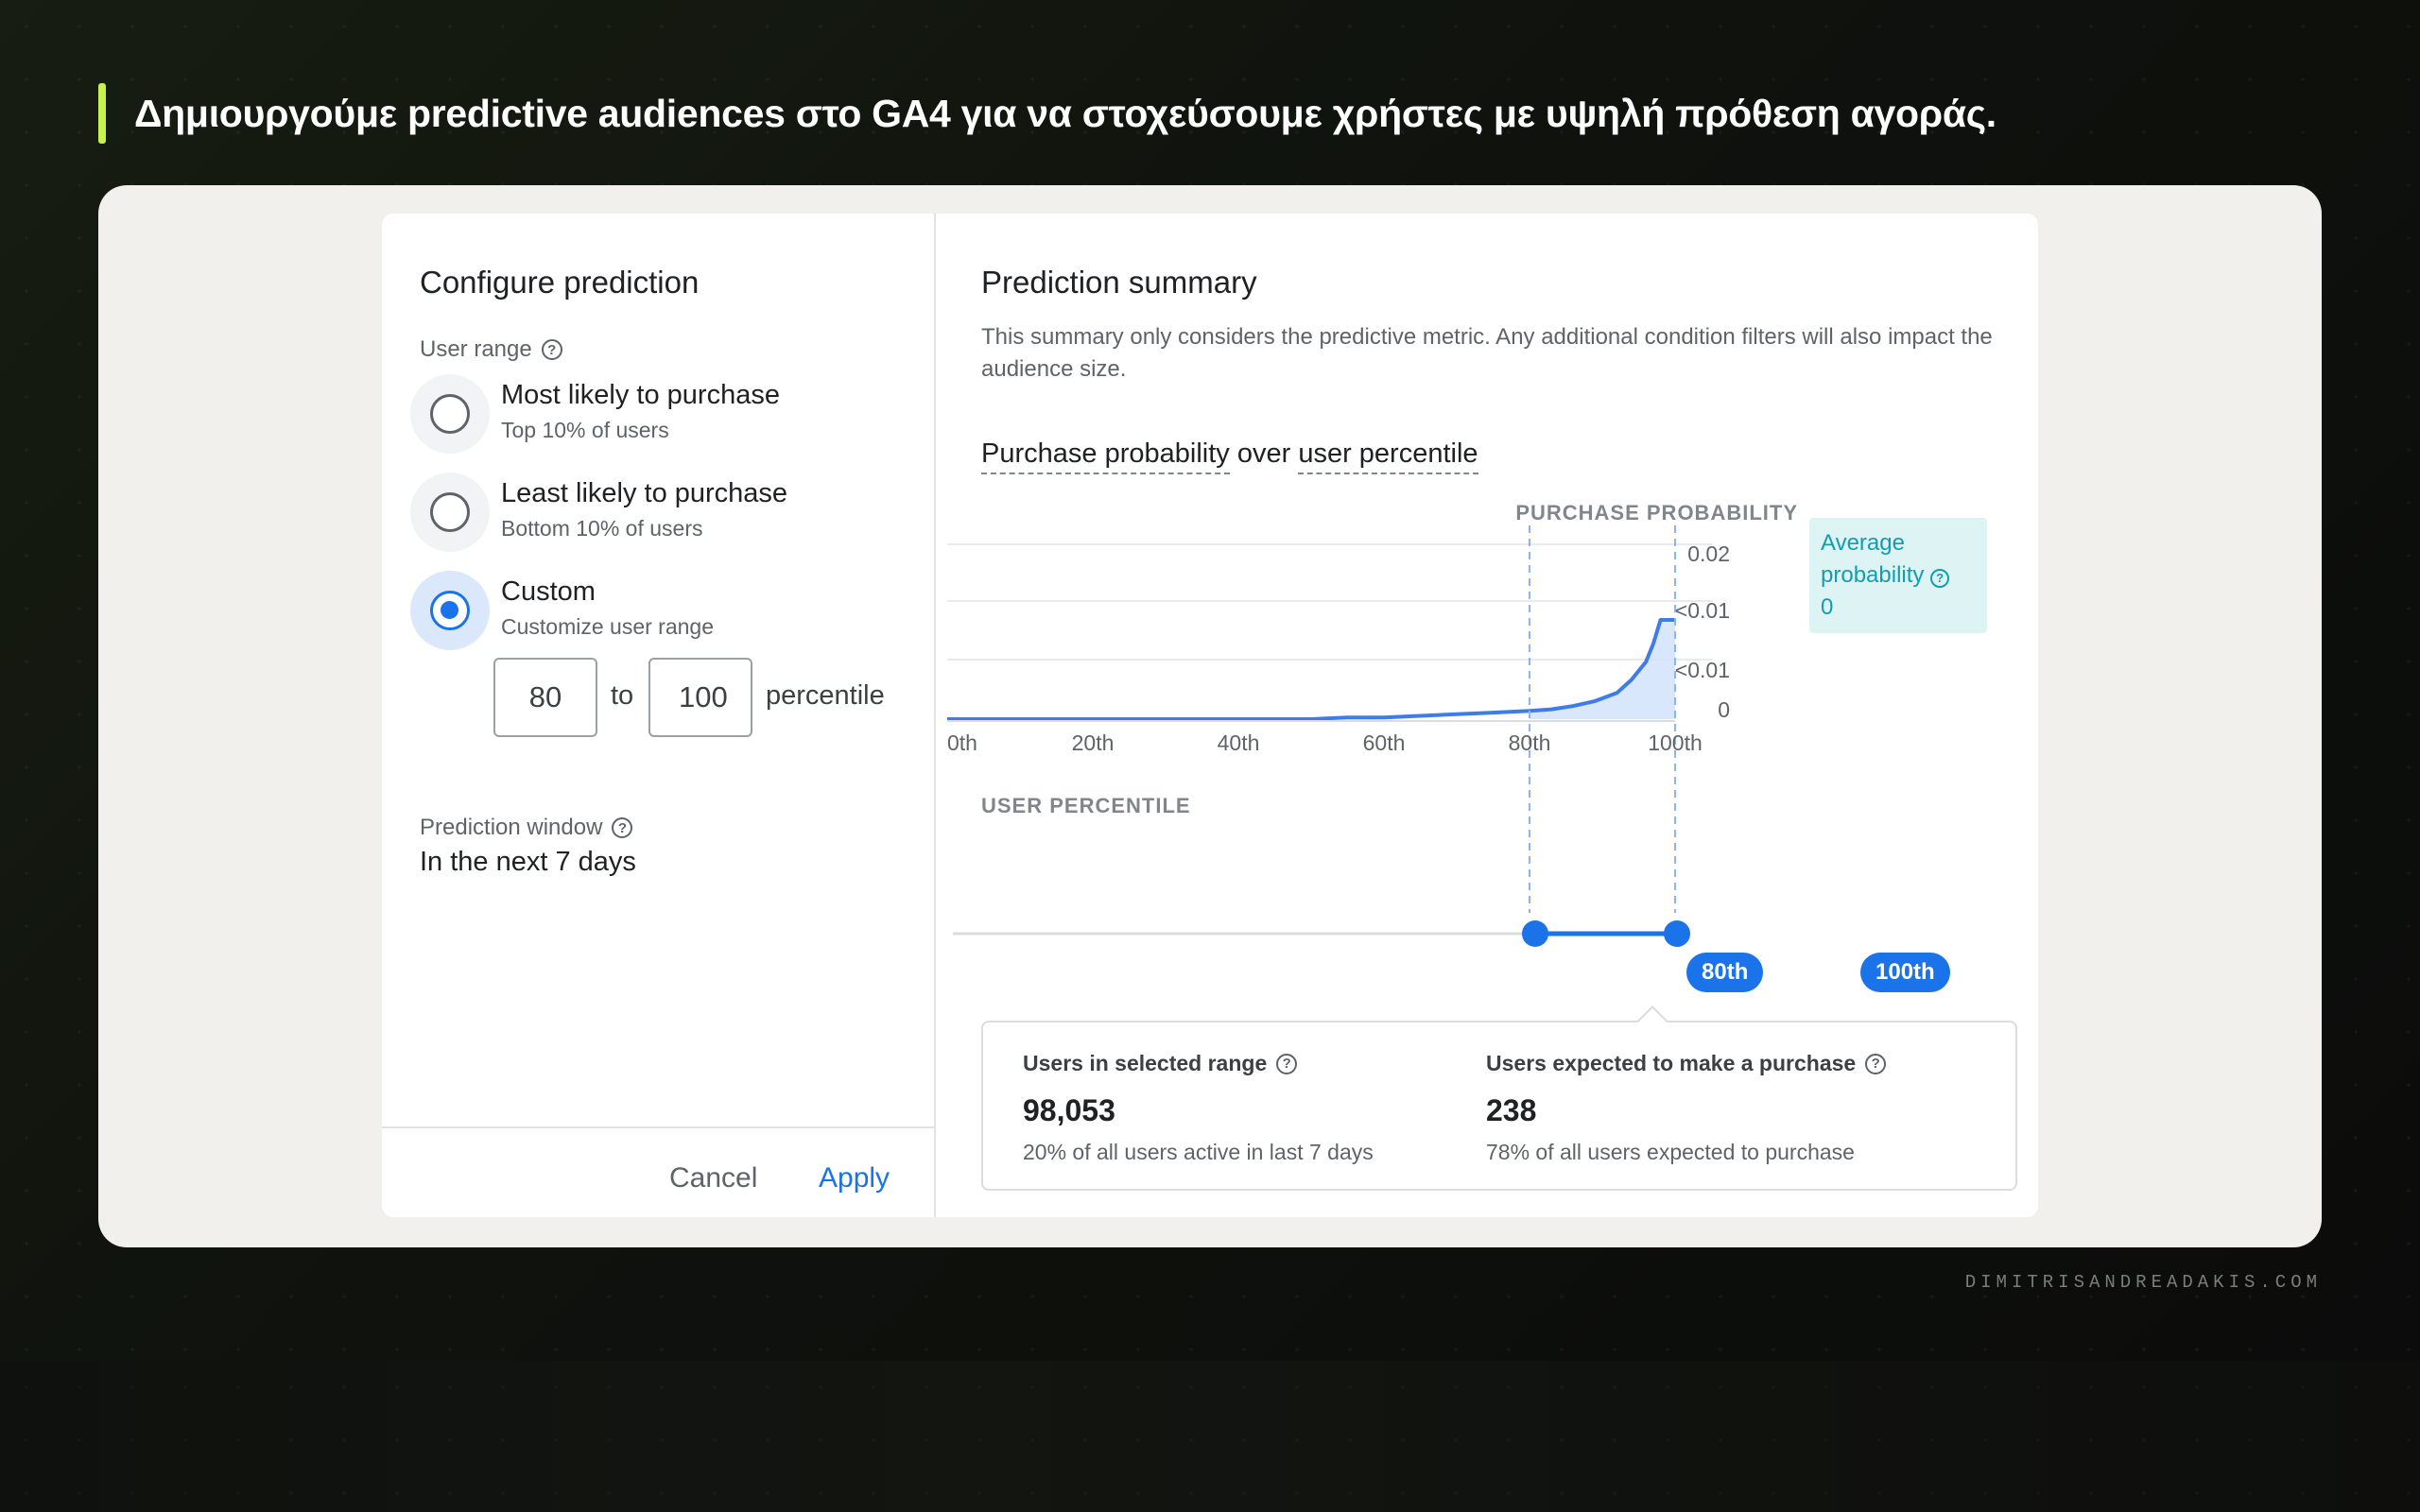 This screenshot has height=1512, width=2420. Describe the element at coordinates (607, 626) in the screenshot. I see `radio-subtitle: Customize user range` at that location.